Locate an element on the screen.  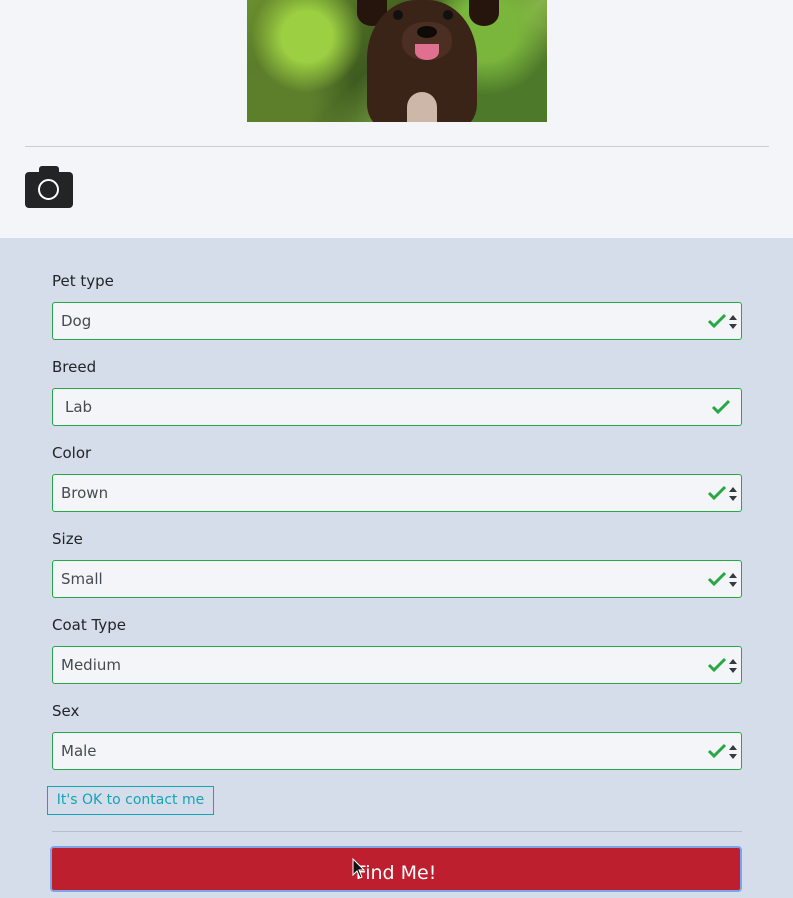
color-select: Brown is located at coordinates (397, 493).